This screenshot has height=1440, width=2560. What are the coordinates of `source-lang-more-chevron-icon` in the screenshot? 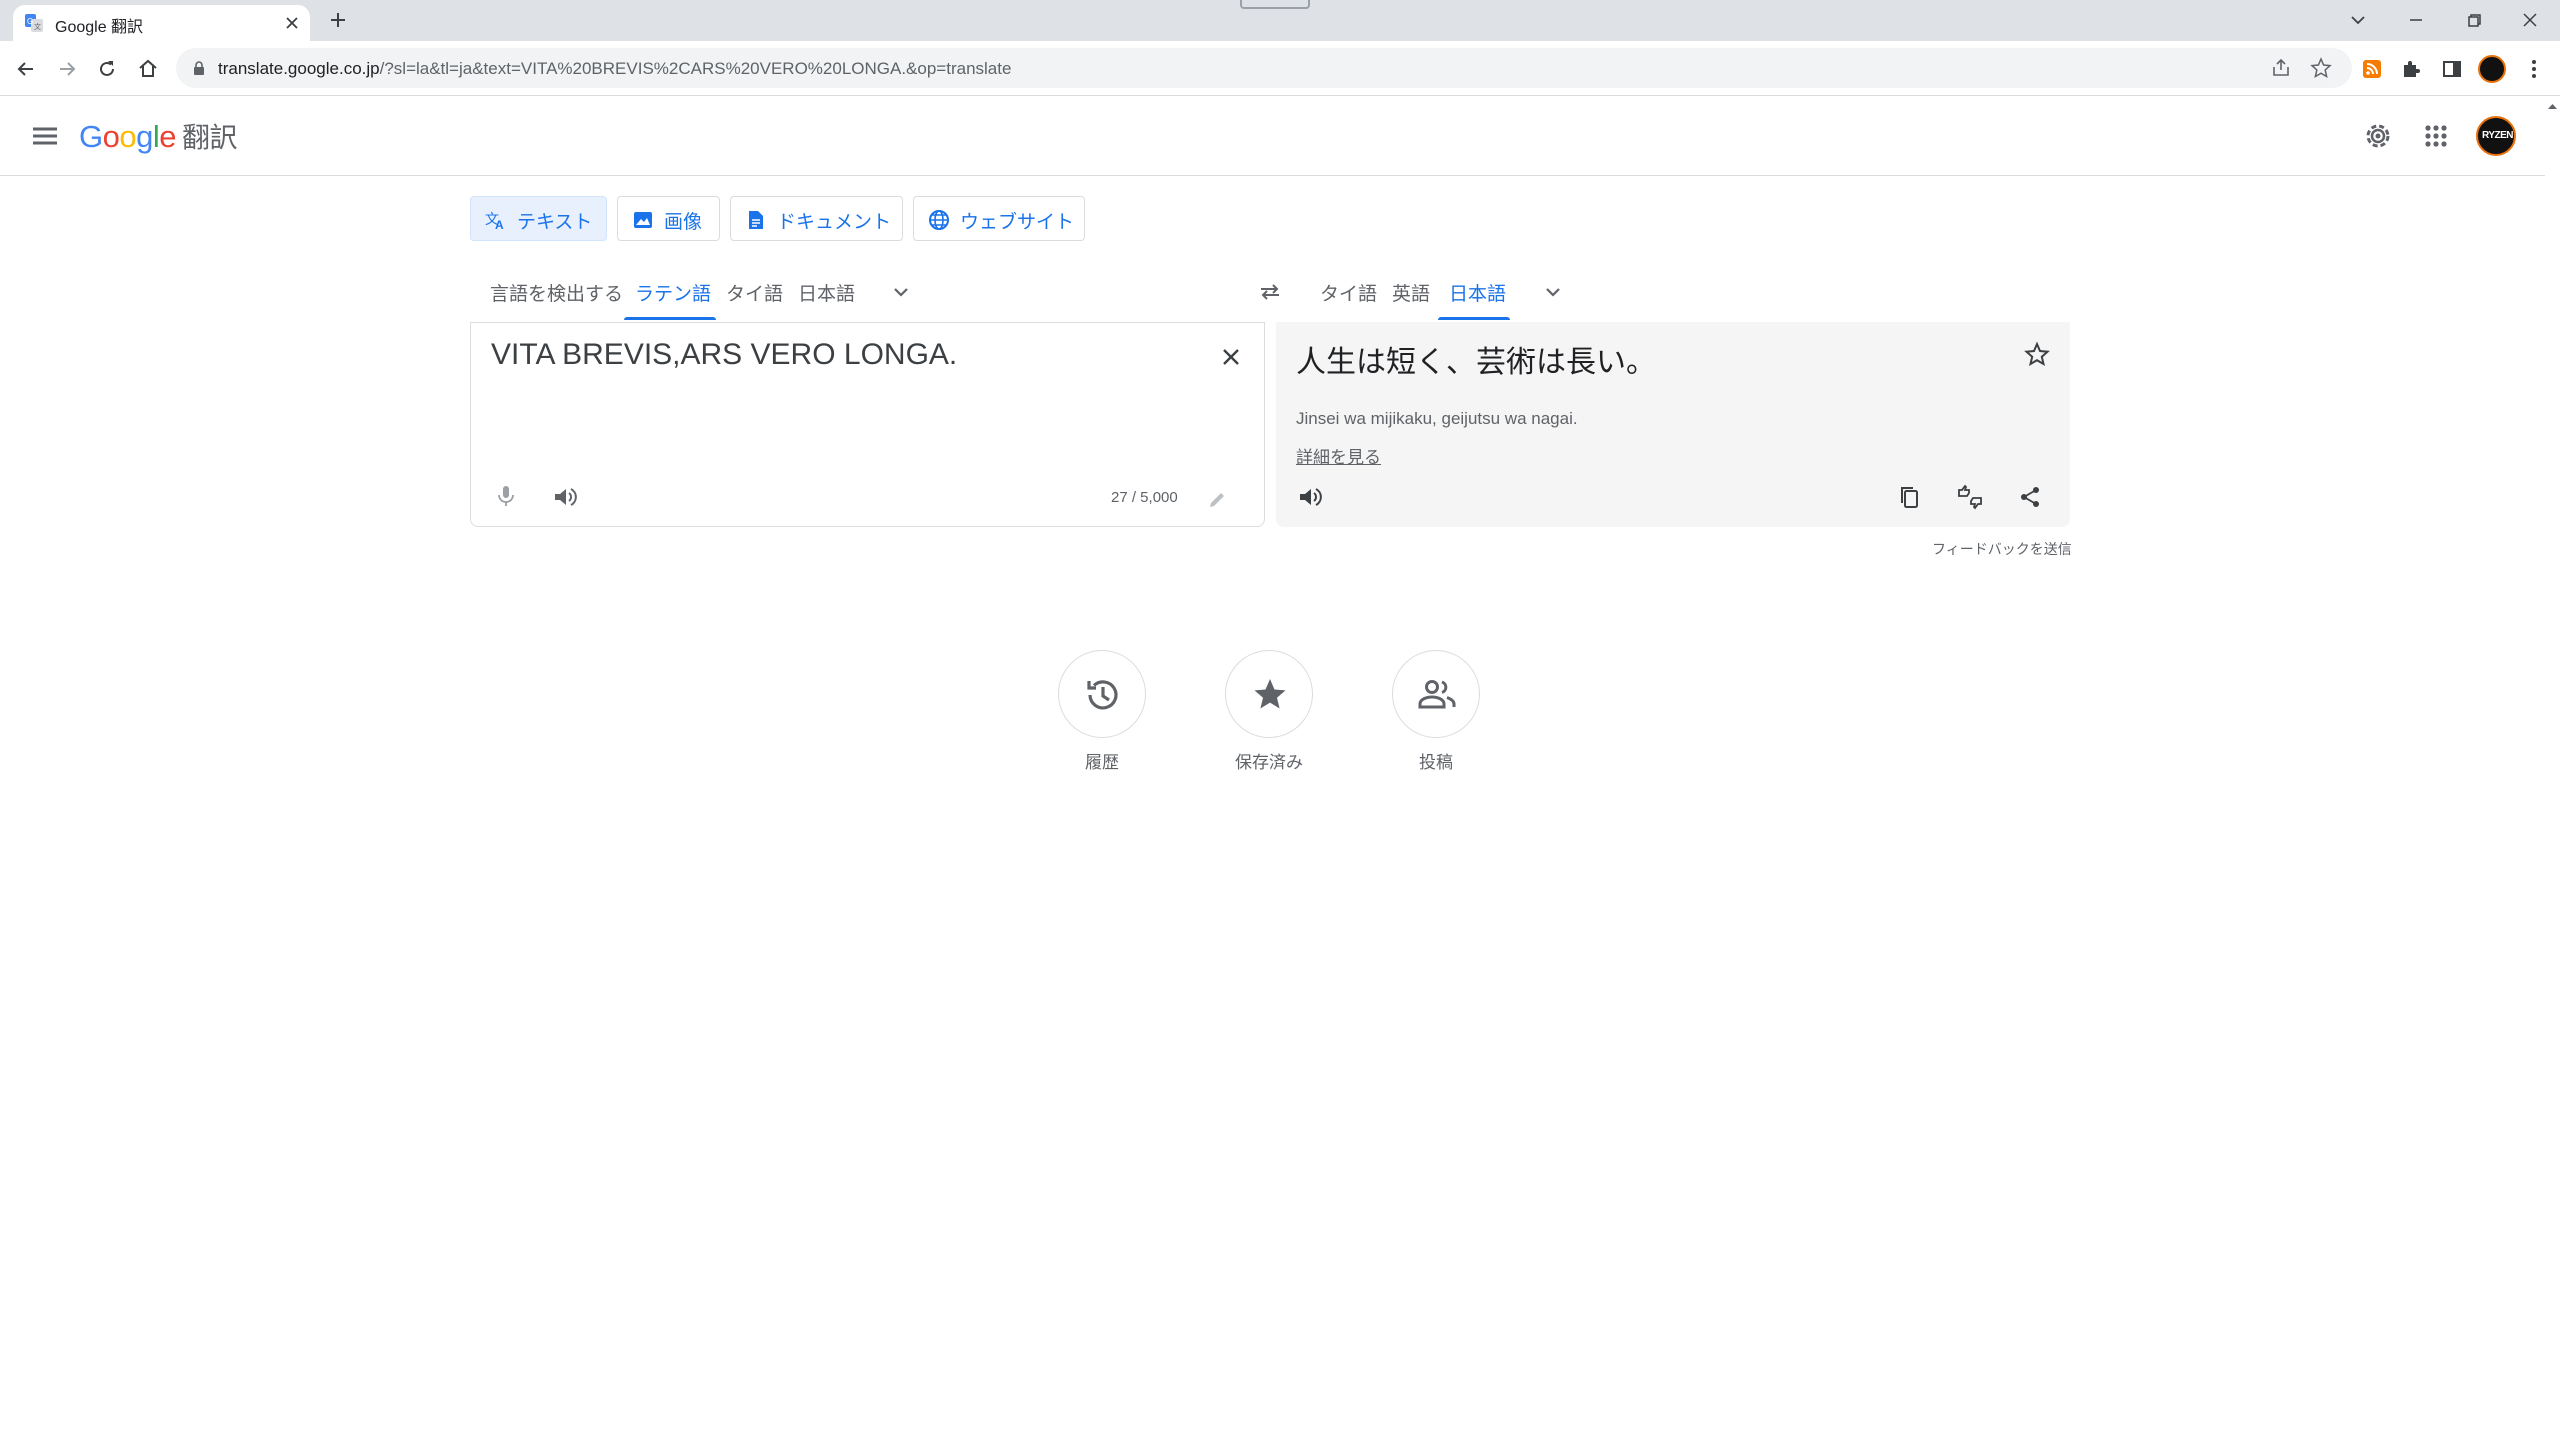 It's located at (901, 292).